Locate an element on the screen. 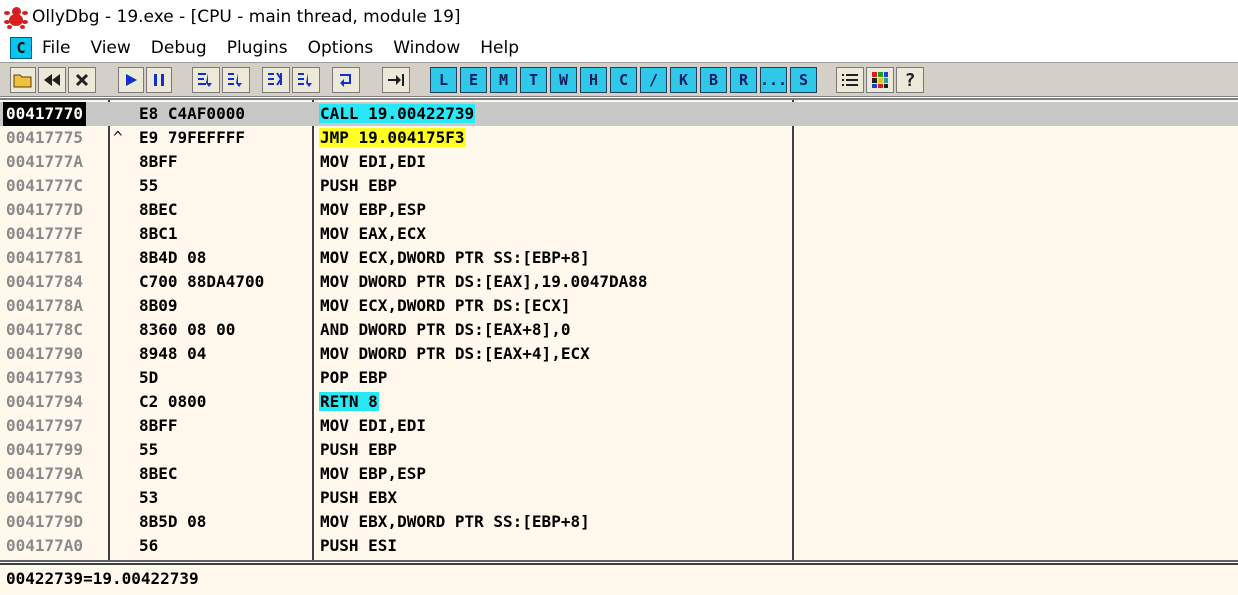 Image resolution: width=1238 pixels, height=595 pixels. disassembly-cell: MOV DWORD PTR DS:[EAX],19.0047DA88 is located at coordinates (484, 282).